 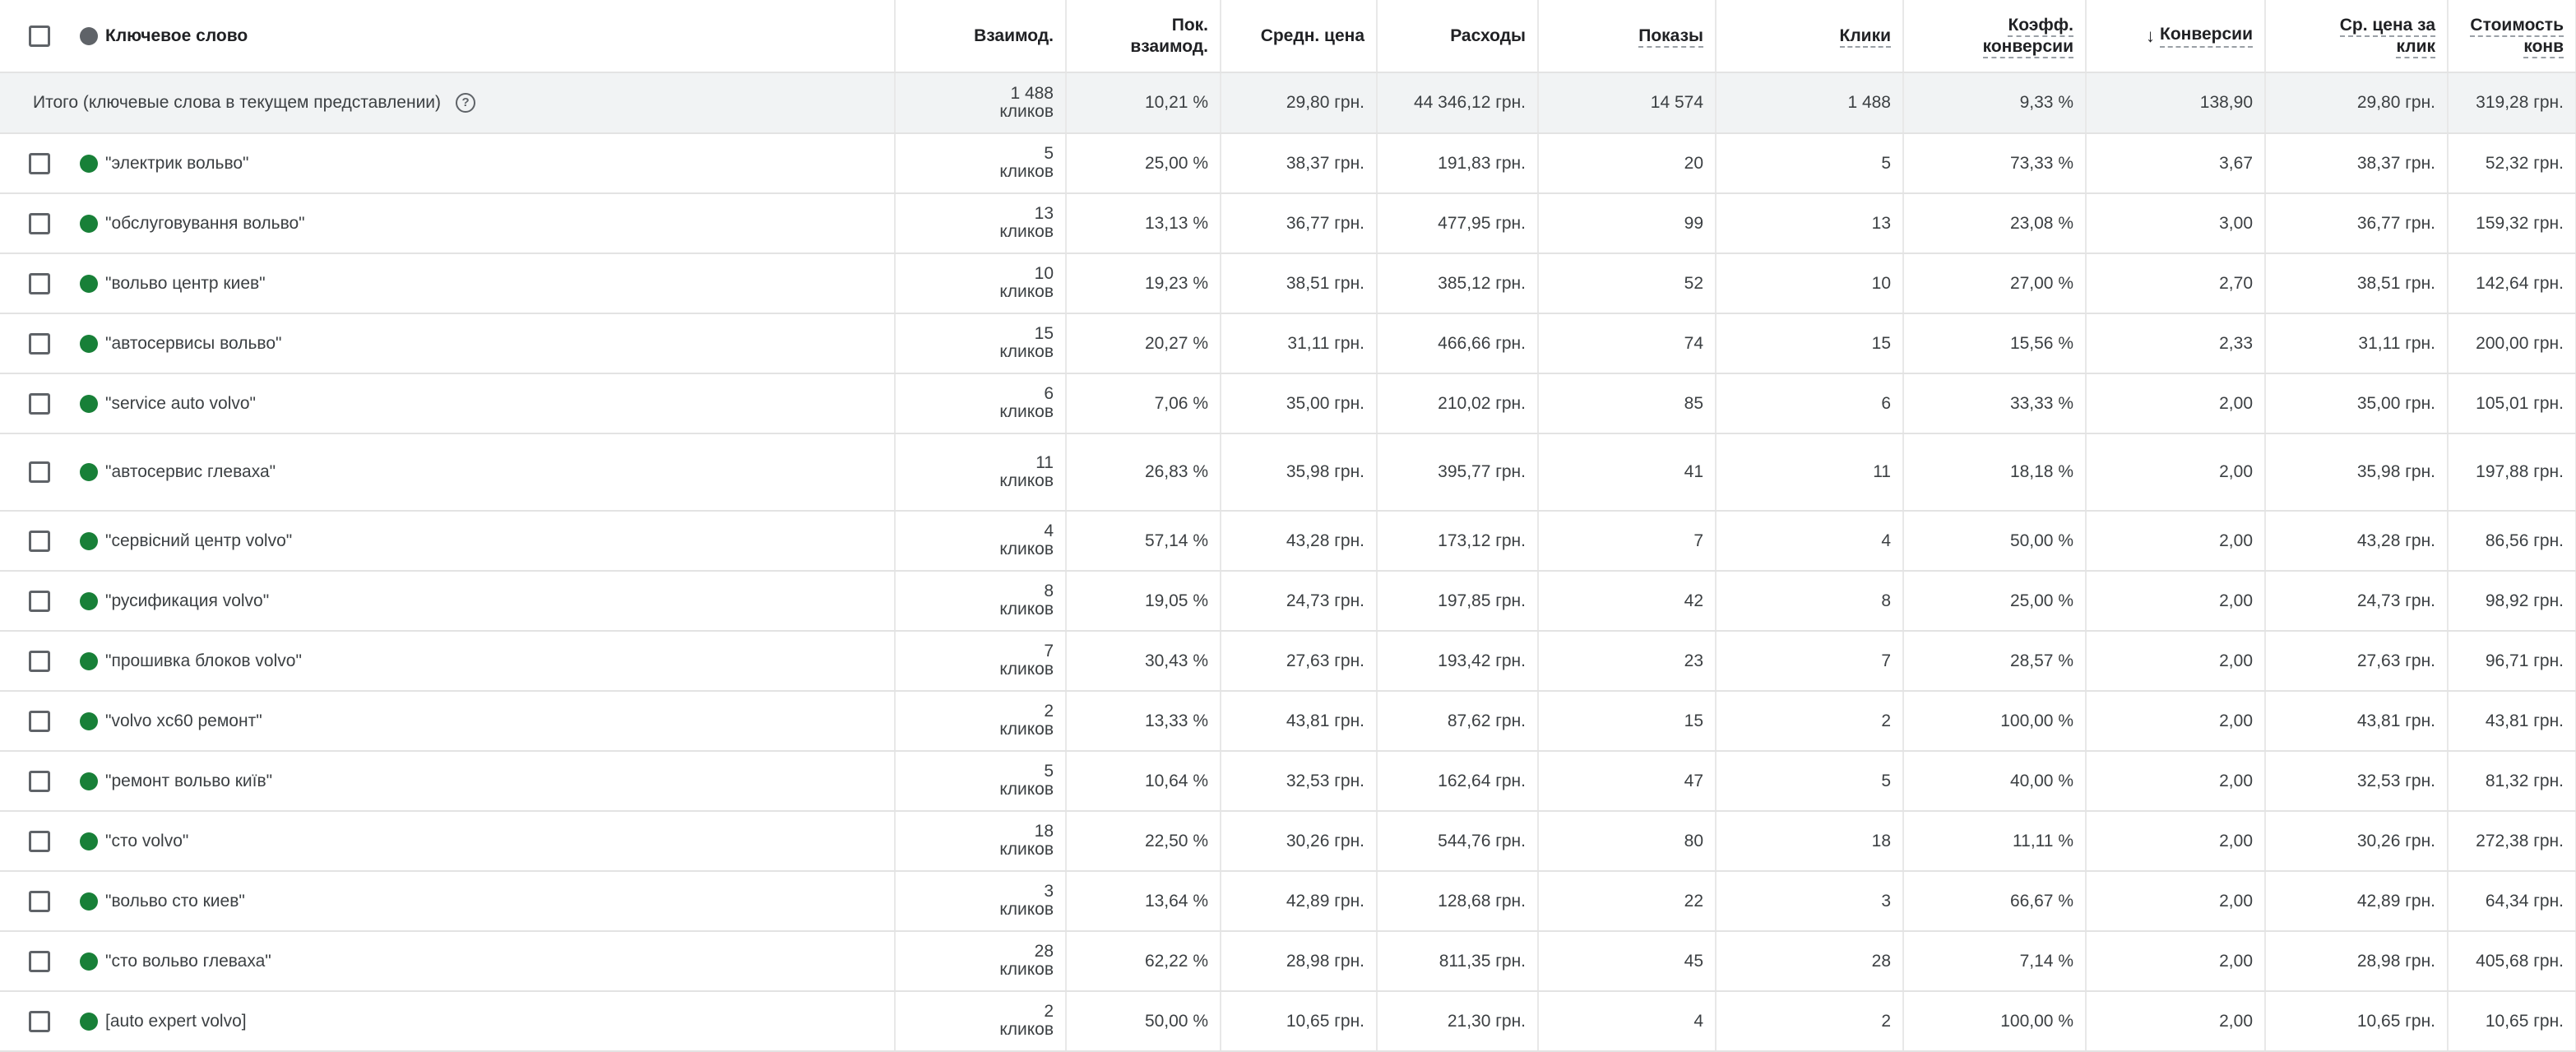 I want to click on keyword-text: "электрик вольво", so click(x=177, y=163).